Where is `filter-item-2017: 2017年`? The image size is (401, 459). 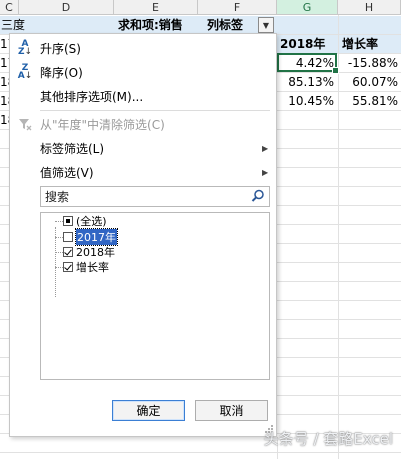 filter-item-2017: 2017年 is located at coordinates (90, 237).